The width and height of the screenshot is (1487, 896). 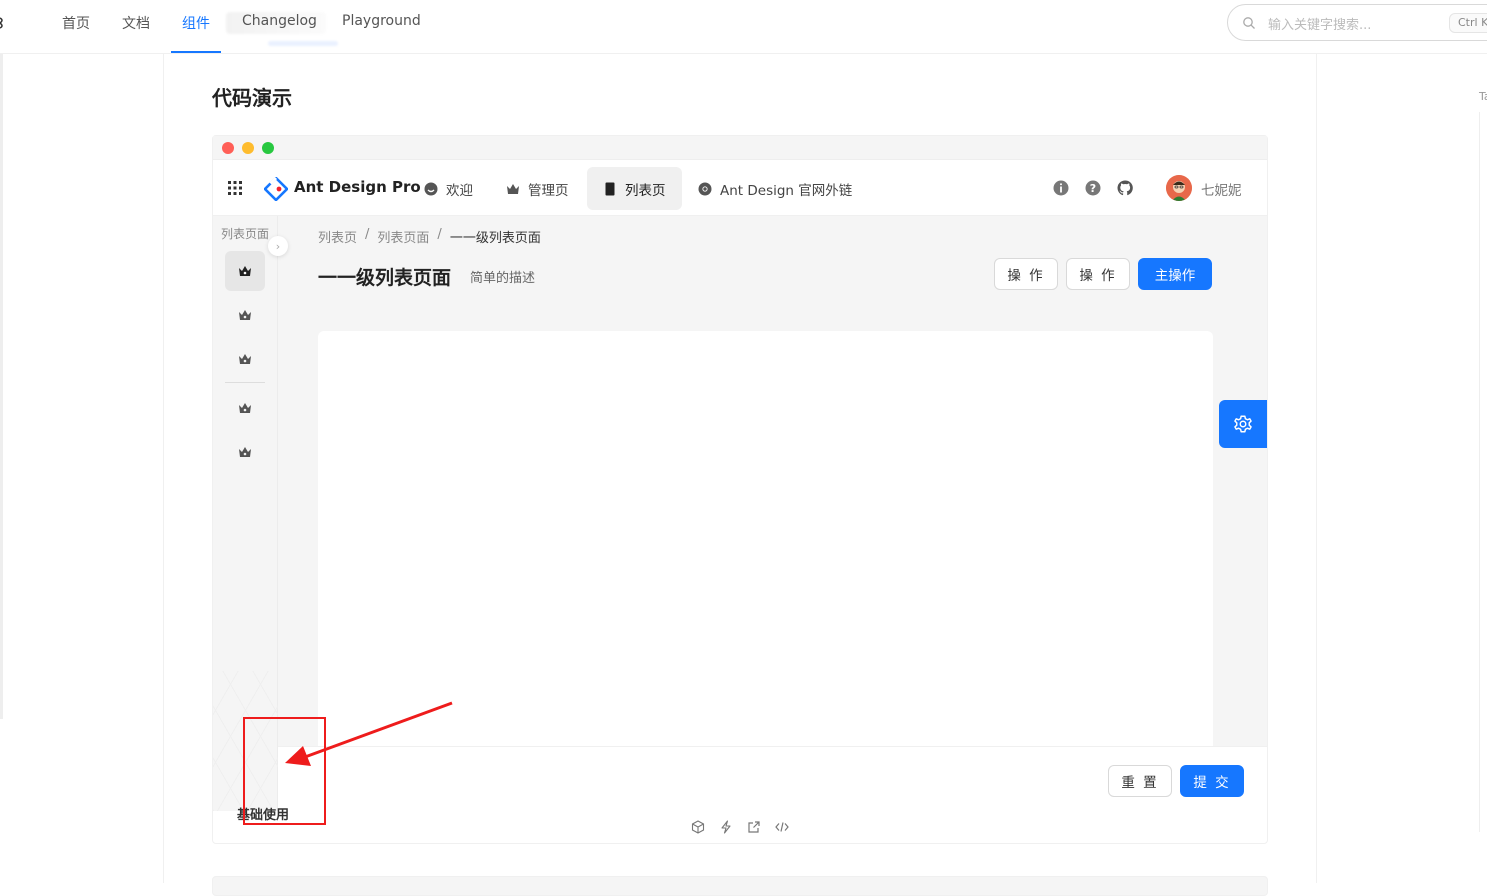 What do you see at coordinates (245, 234) in the screenshot?
I see `sider-title: 列表页面` at bounding box center [245, 234].